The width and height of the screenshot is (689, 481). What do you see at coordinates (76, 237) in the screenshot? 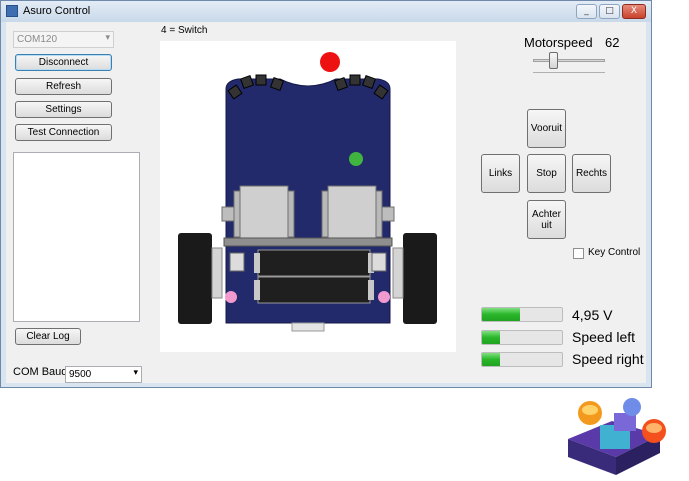
I see `log-textbox` at bounding box center [76, 237].